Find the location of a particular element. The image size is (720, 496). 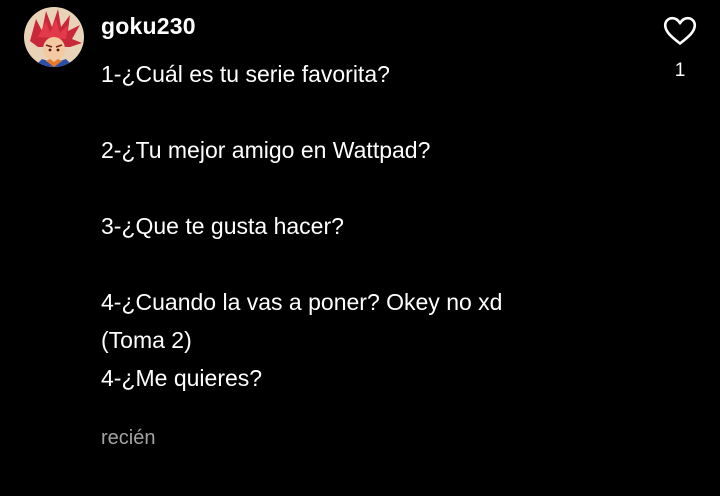

comment-line: 4-¿Me quieres? is located at coordinates (182, 378).